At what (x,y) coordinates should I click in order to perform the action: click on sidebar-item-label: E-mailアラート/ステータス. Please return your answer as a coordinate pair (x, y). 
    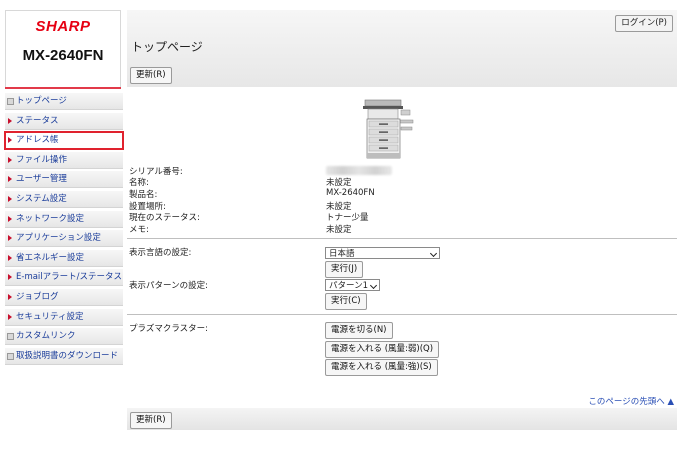
    Looking at the image, I should click on (69, 277).